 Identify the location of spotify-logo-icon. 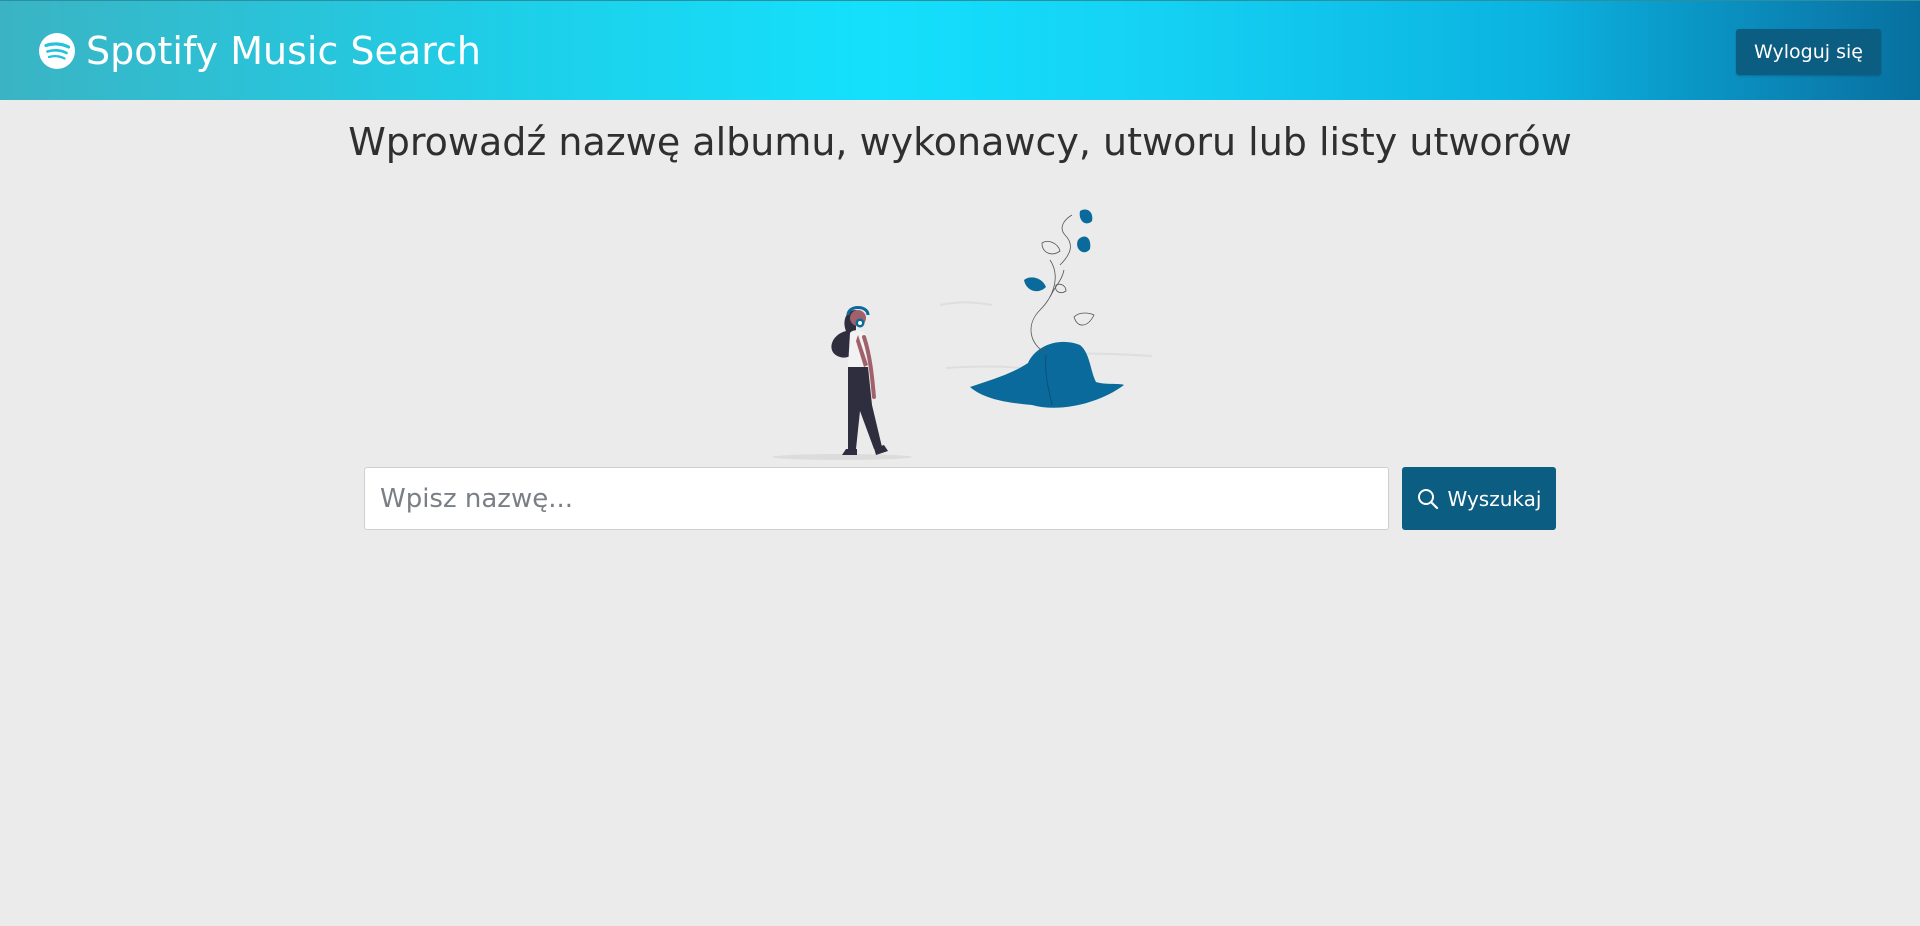
(57, 51).